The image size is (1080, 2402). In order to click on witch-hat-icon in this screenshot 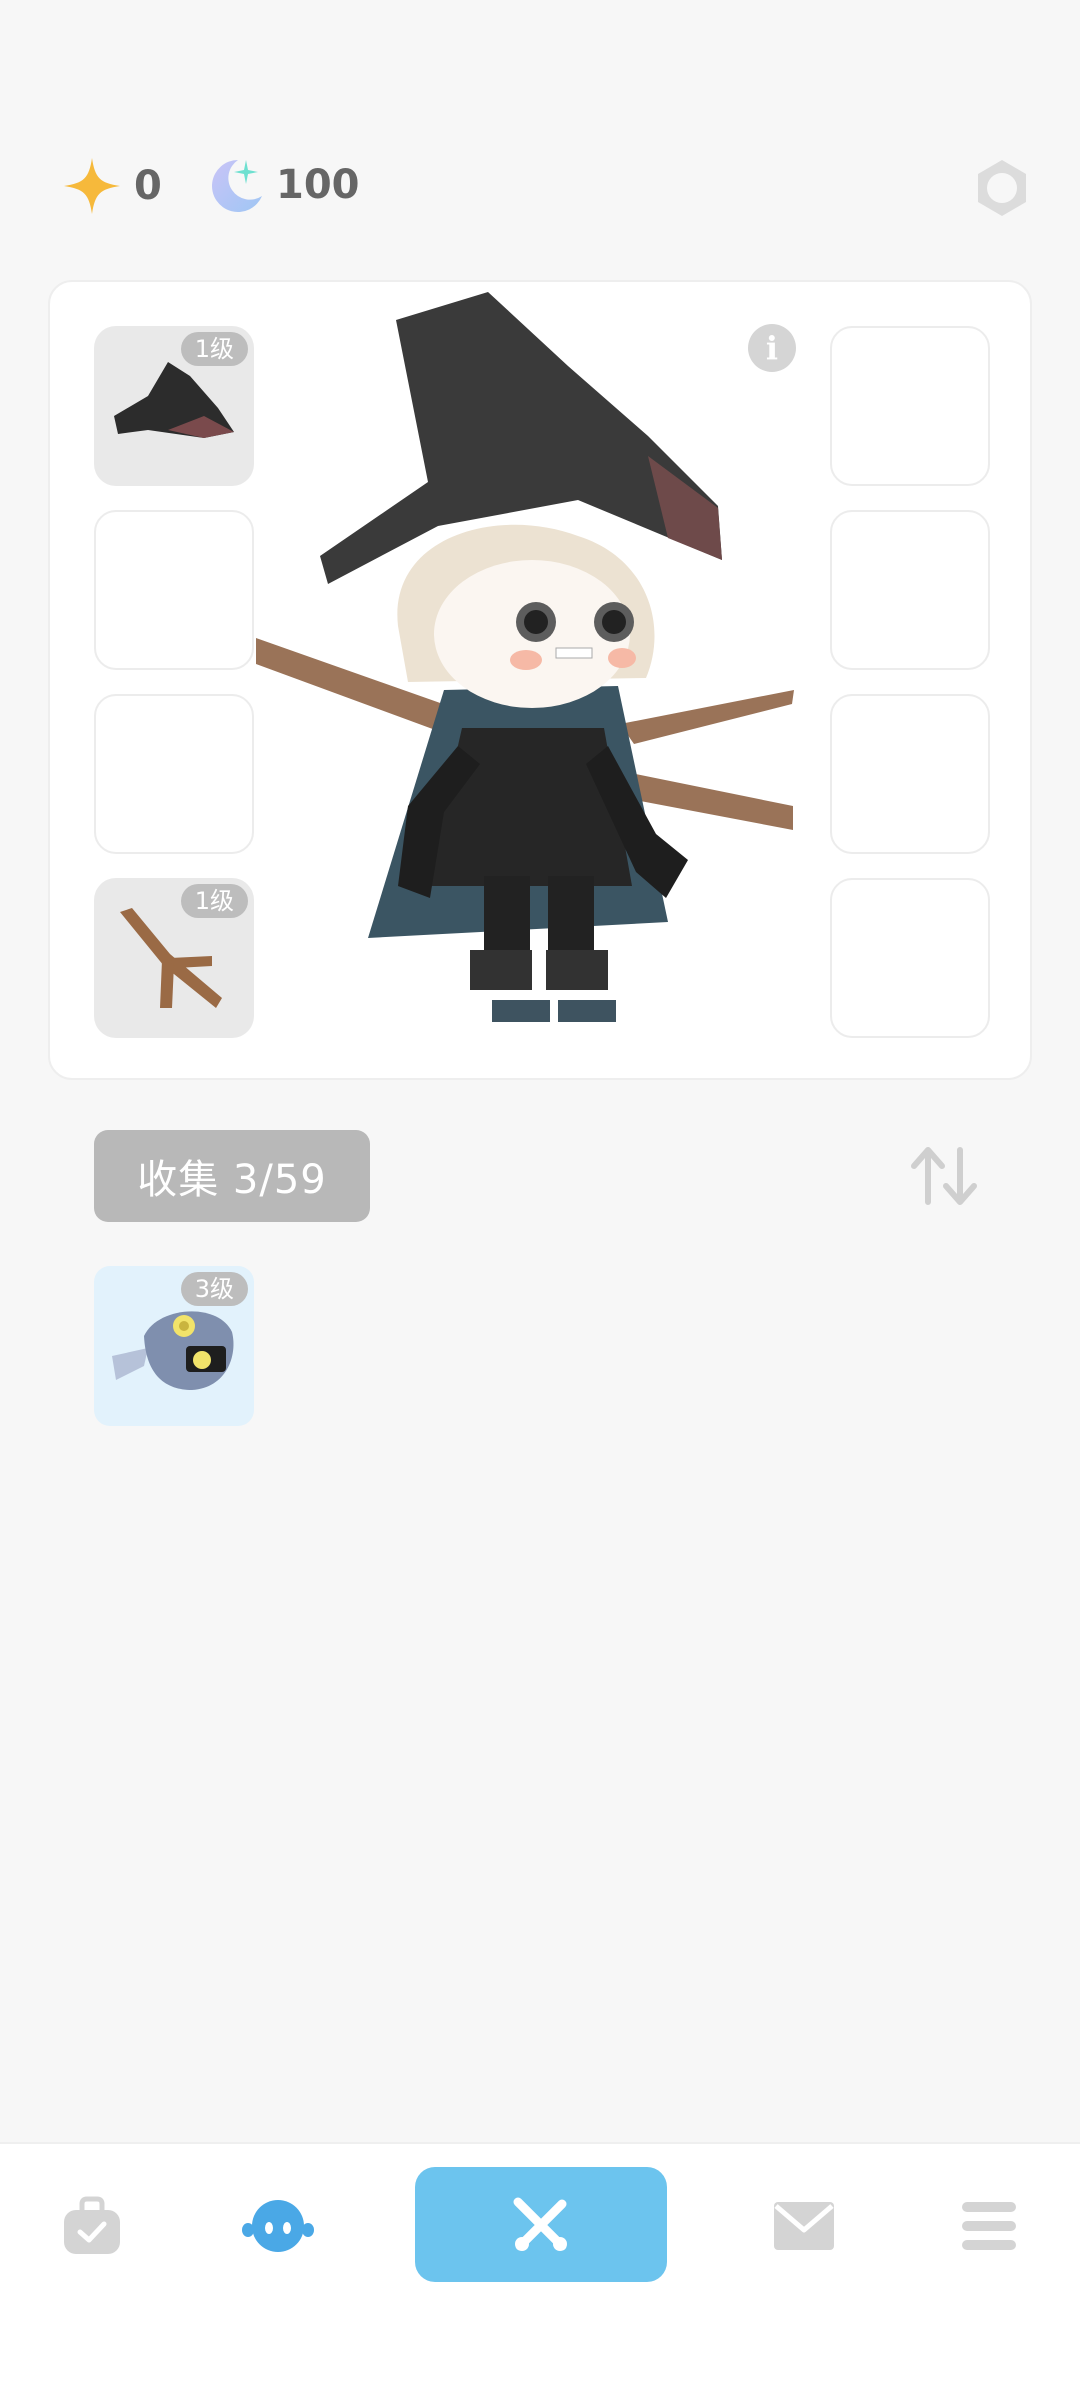, I will do `click(174, 400)`.